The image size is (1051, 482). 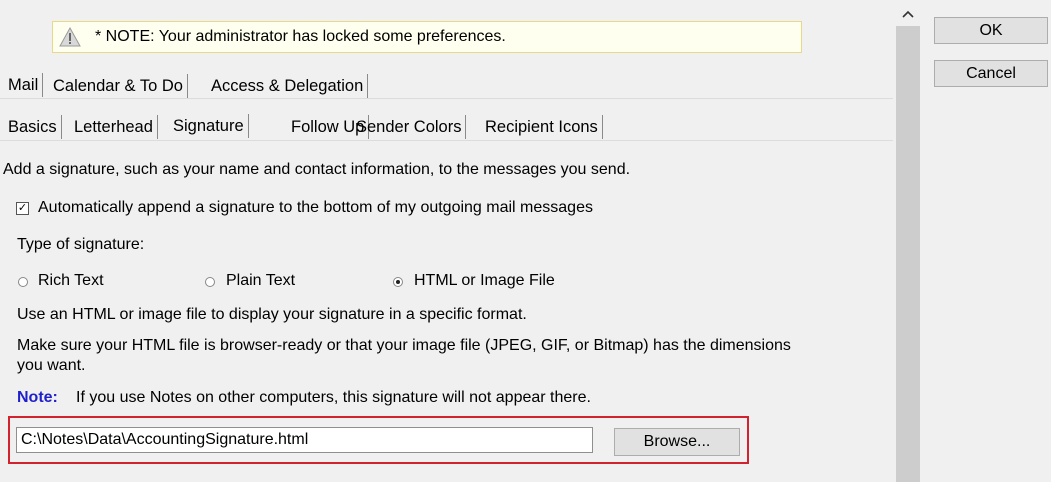 I want to click on browser-ready-line-2: you want., so click(x=51, y=365).